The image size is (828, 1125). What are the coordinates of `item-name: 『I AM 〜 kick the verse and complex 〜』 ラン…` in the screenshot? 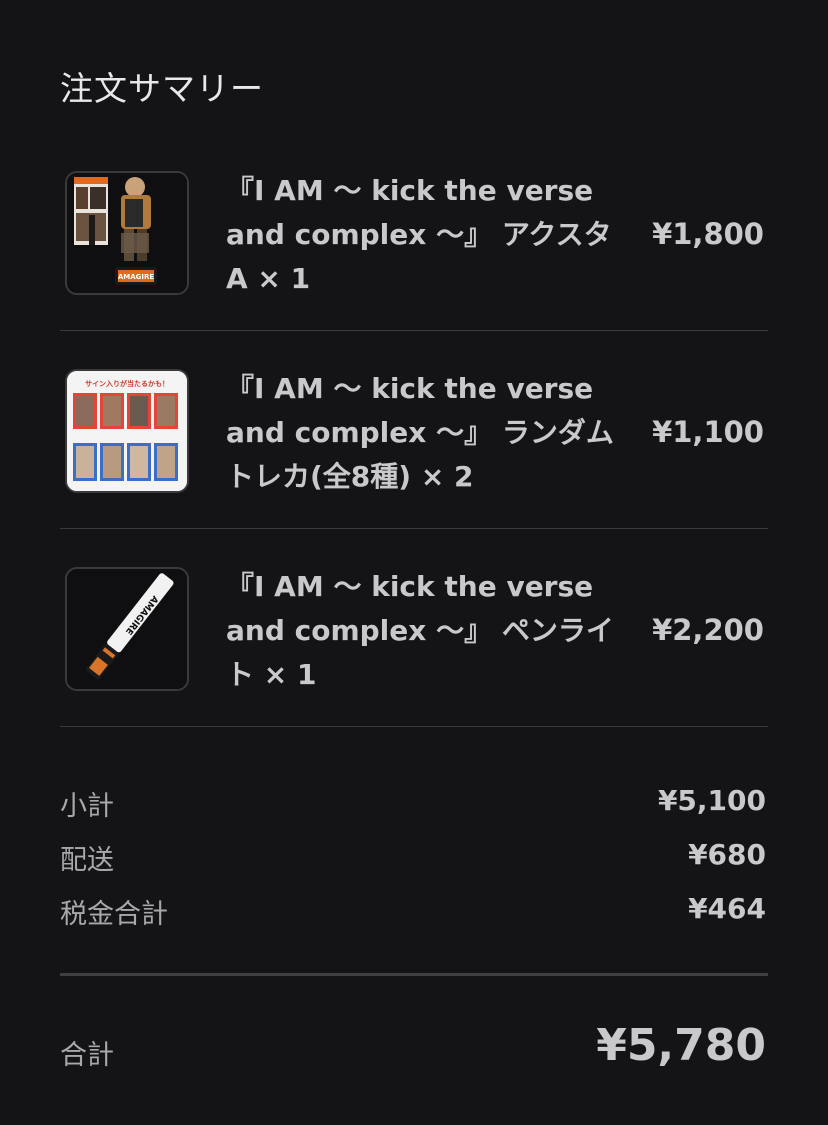 It's located at (426, 433).